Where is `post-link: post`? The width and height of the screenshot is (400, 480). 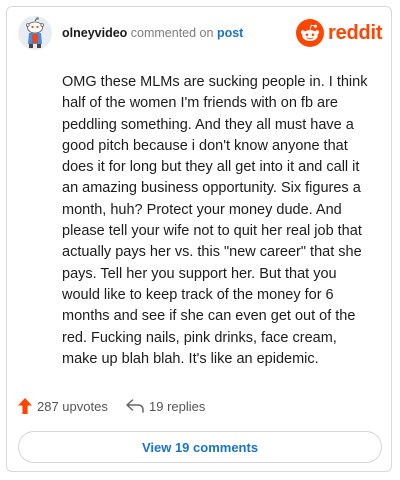 post-link: post is located at coordinates (230, 33).